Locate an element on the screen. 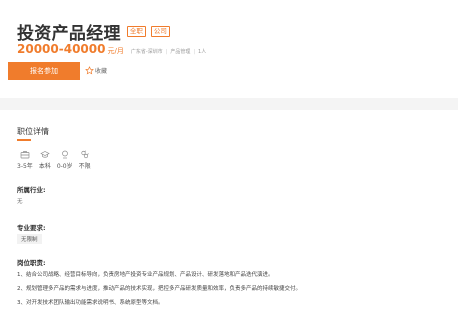  job-department: 产品管理 is located at coordinates (180, 52).